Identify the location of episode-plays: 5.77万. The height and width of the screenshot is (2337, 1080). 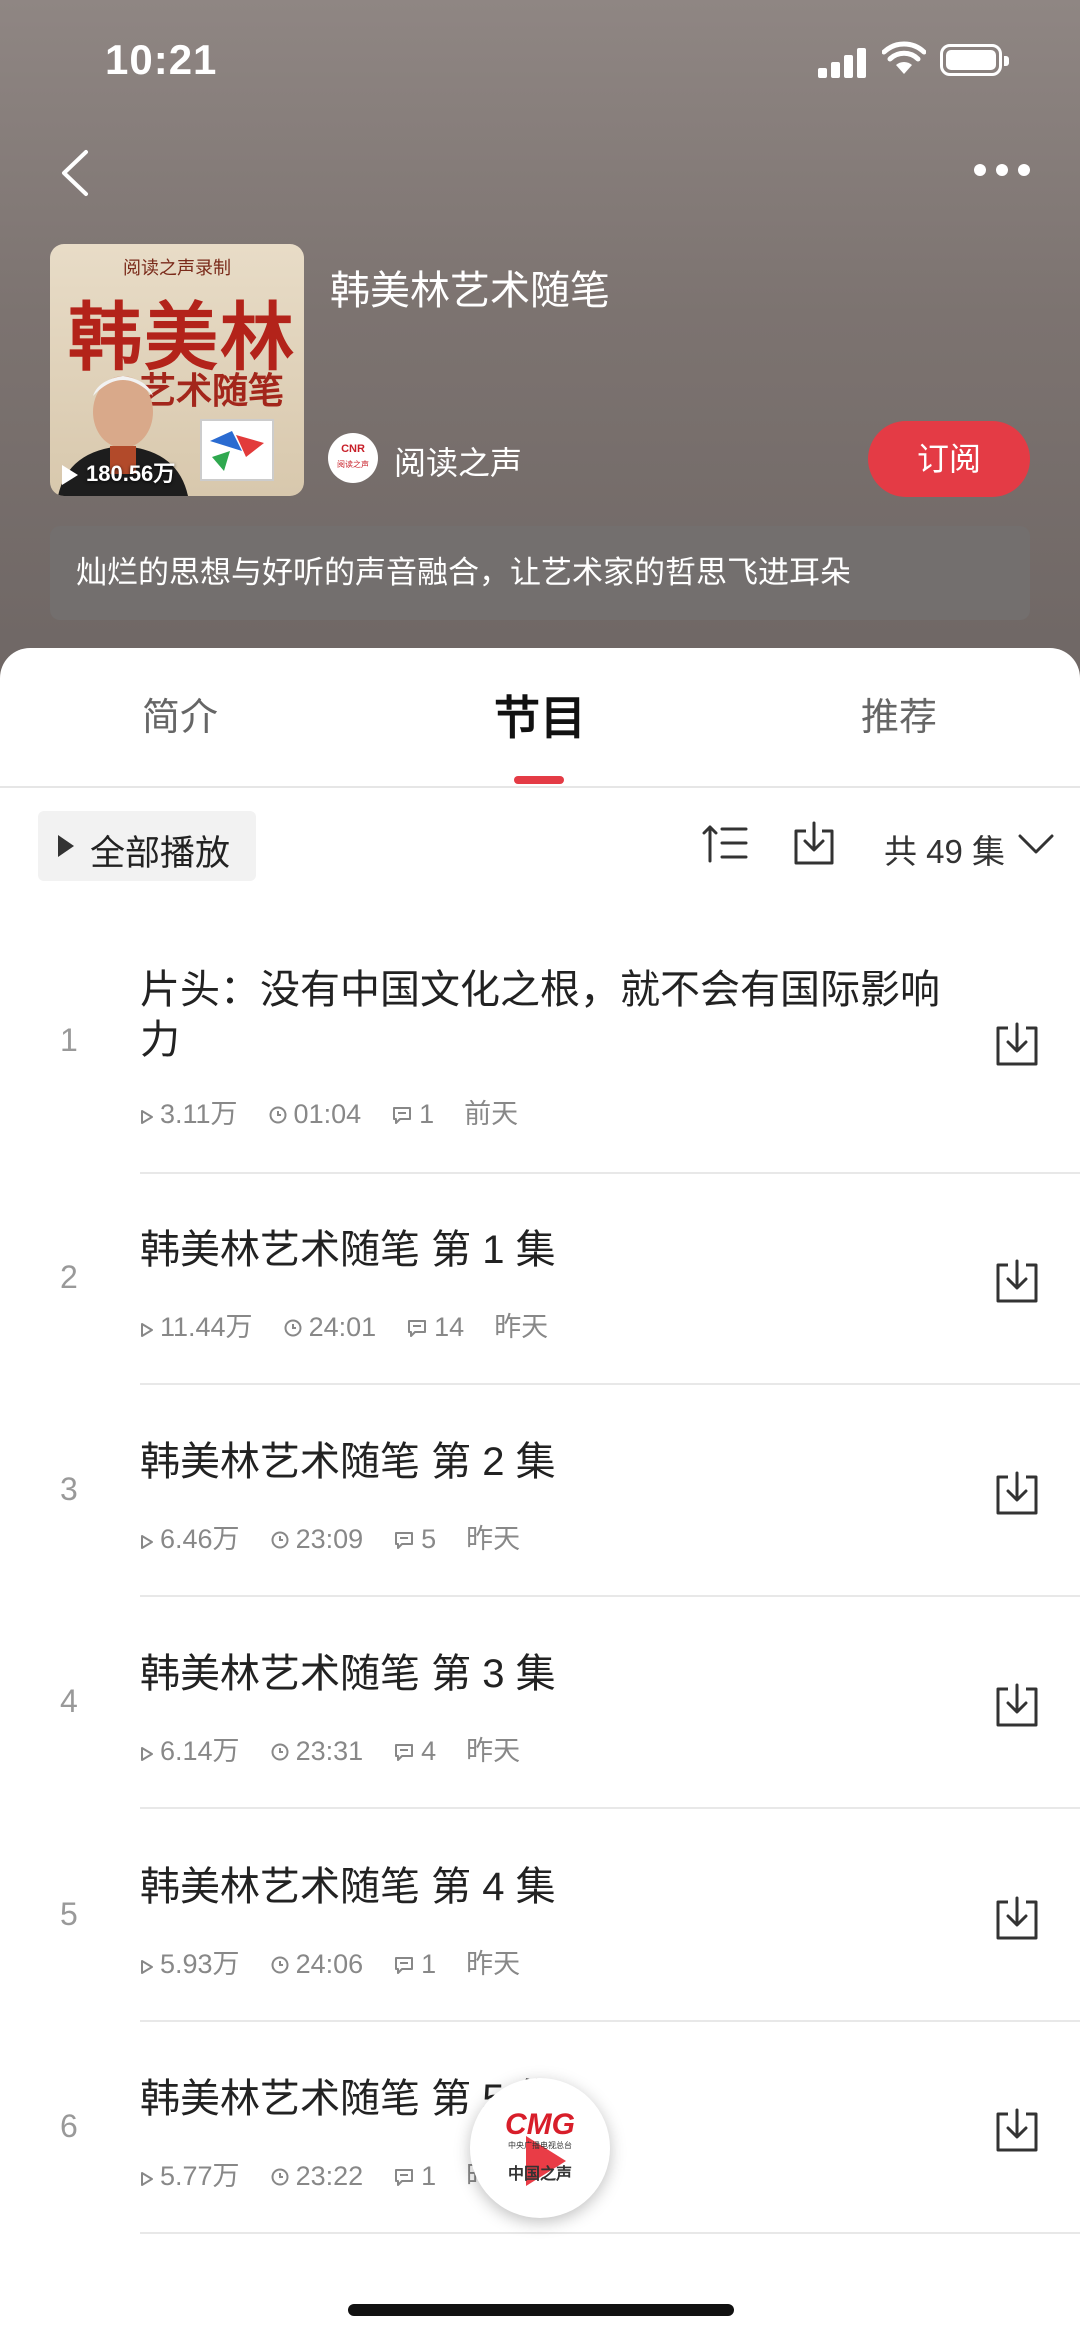
(190, 2173).